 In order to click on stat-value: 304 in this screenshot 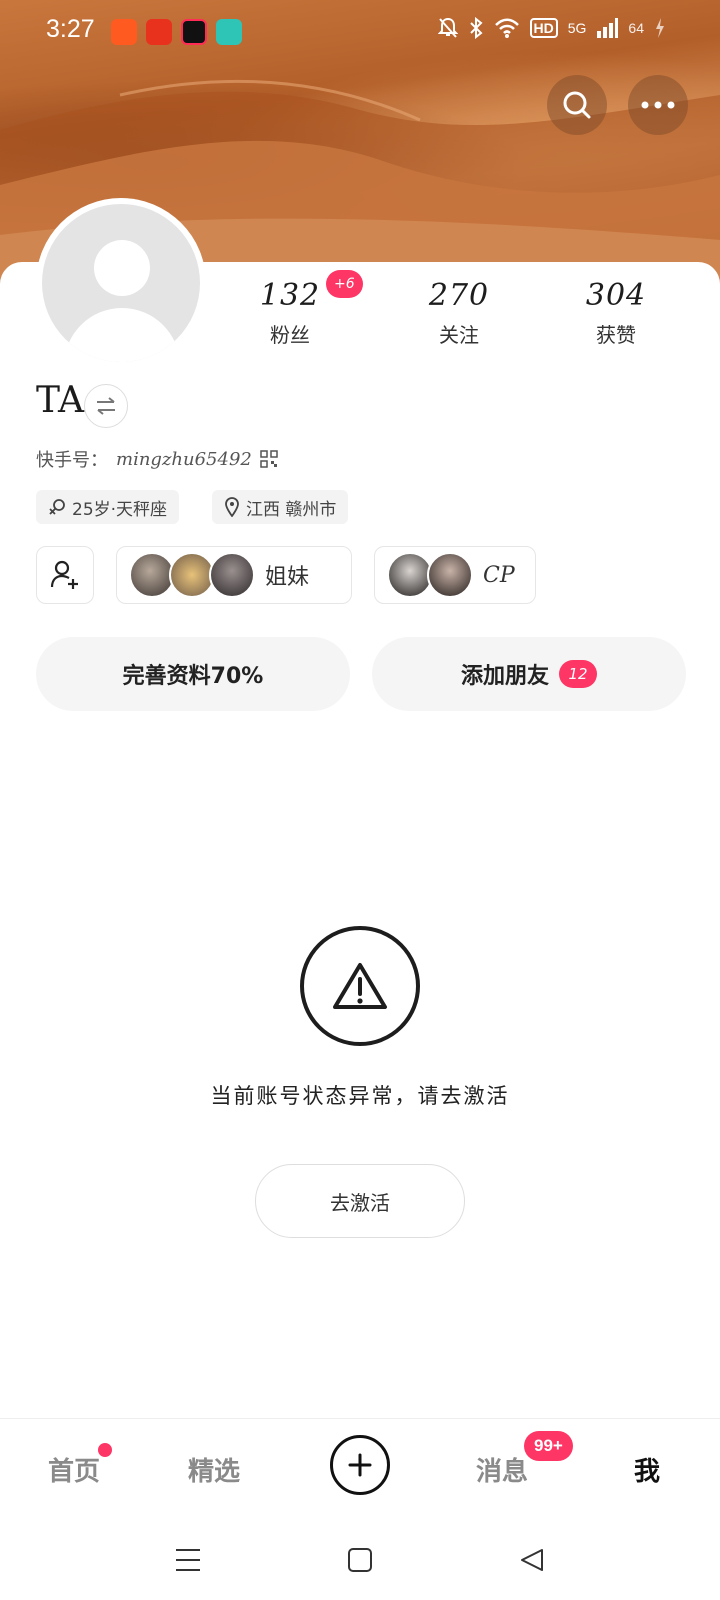, I will do `click(616, 295)`.